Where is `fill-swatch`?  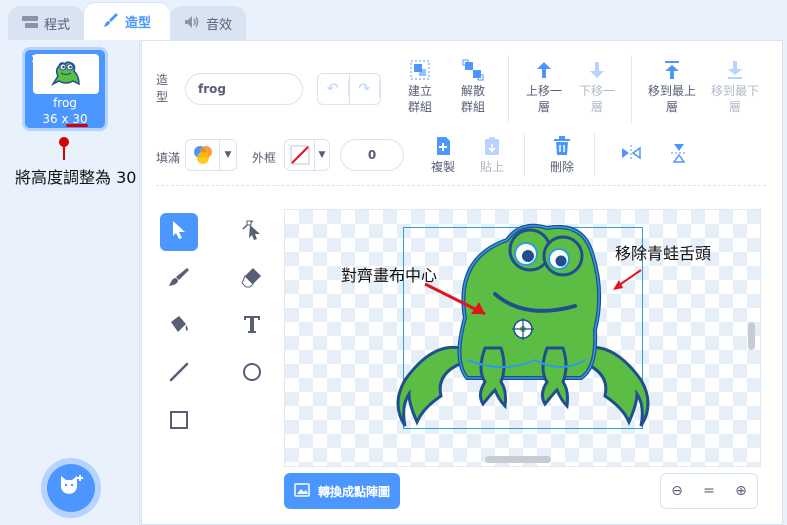
fill-swatch is located at coordinates (203, 155).